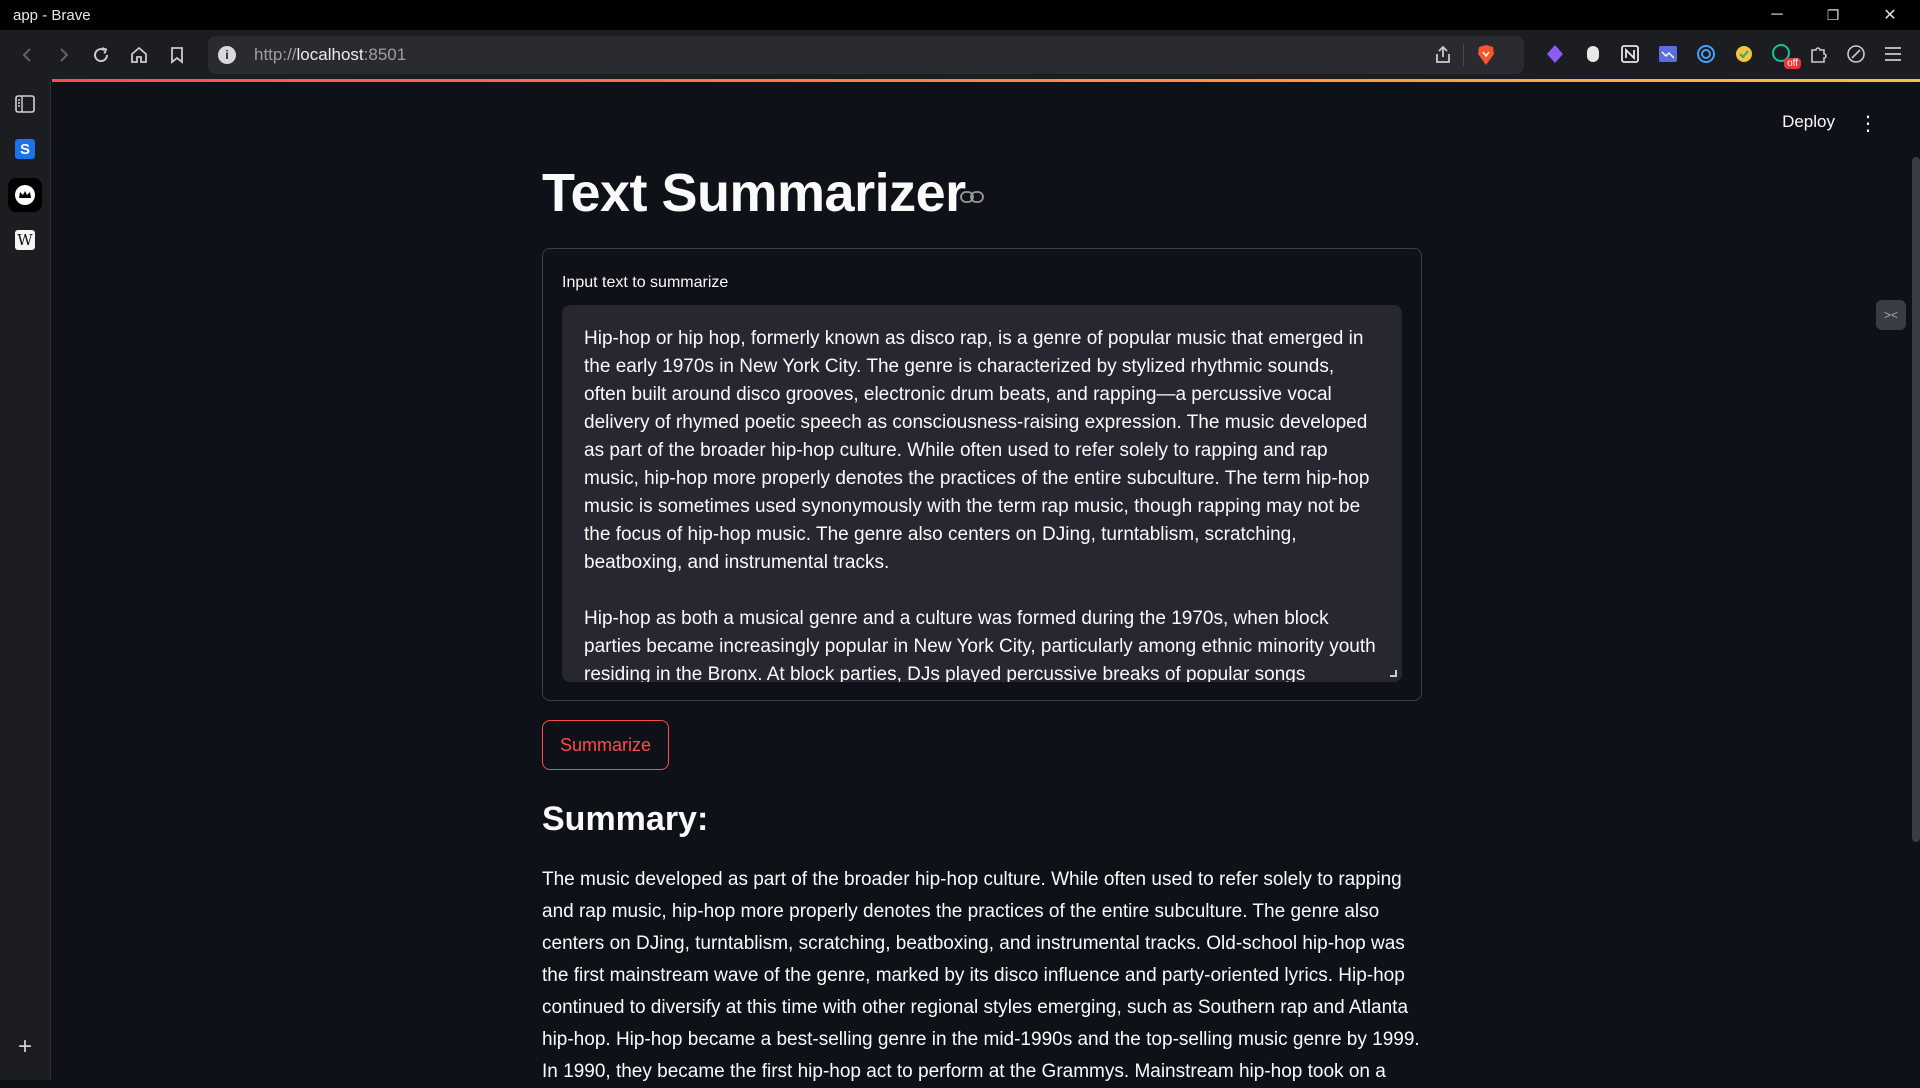 The width and height of the screenshot is (1920, 1088). I want to click on forward-button, so click(64, 55).